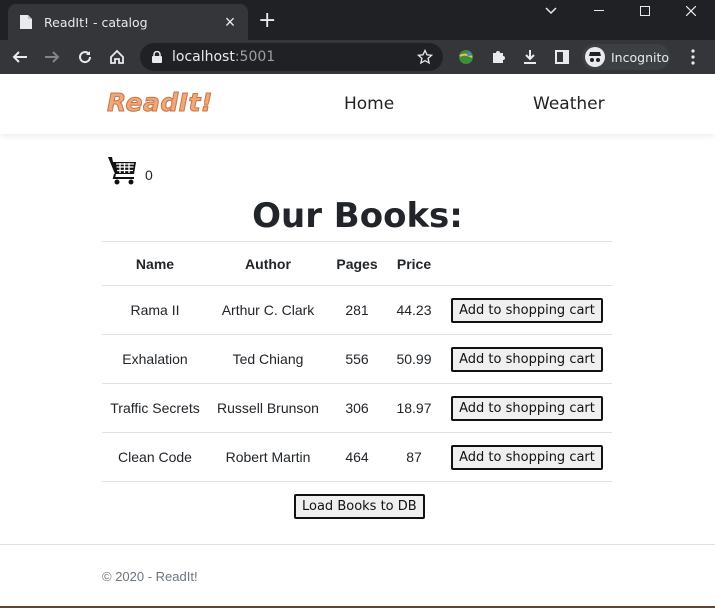  What do you see at coordinates (230, 22) in the screenshot?
I see `tab-close-icon: ×` at bounding box center [230, 22].